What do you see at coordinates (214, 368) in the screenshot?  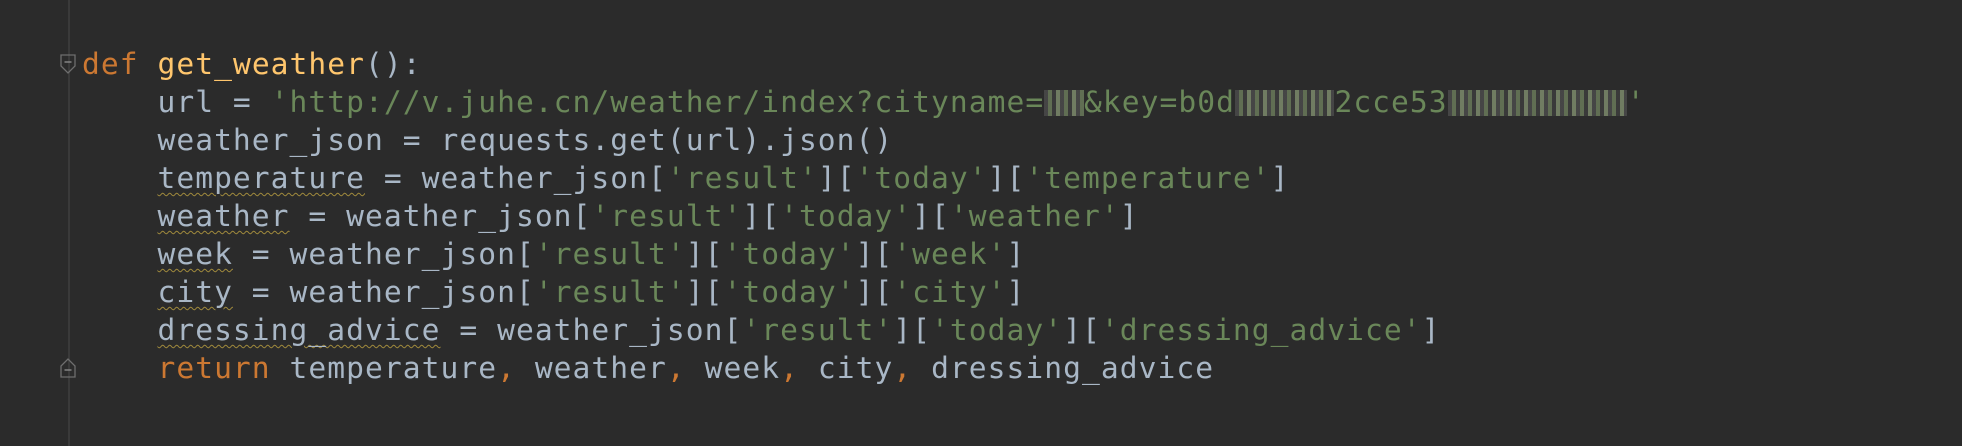 I see `keyword-token: return` at bounding box center [214, 368].